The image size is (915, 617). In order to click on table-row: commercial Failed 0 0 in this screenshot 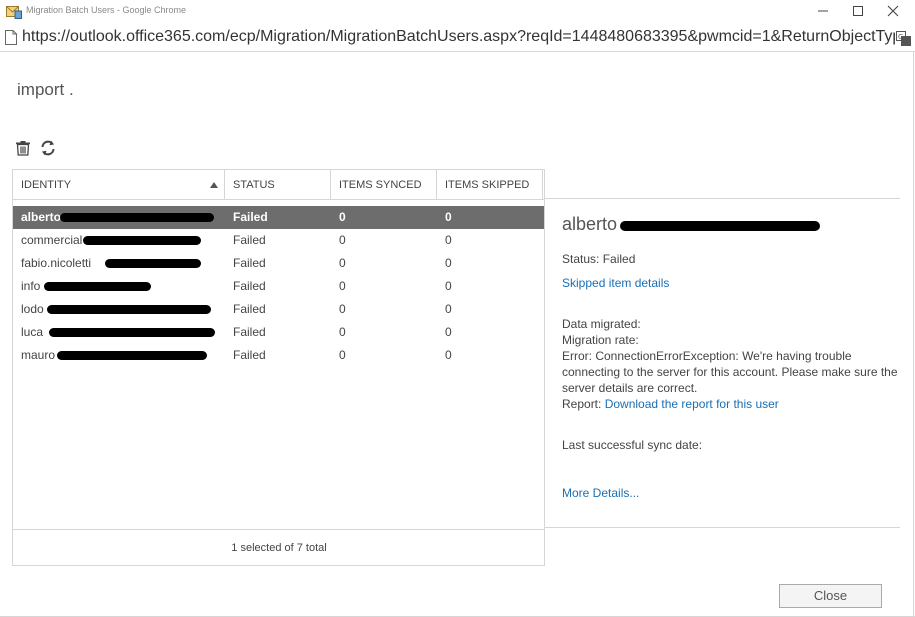, I will do `click(279, 240)`.